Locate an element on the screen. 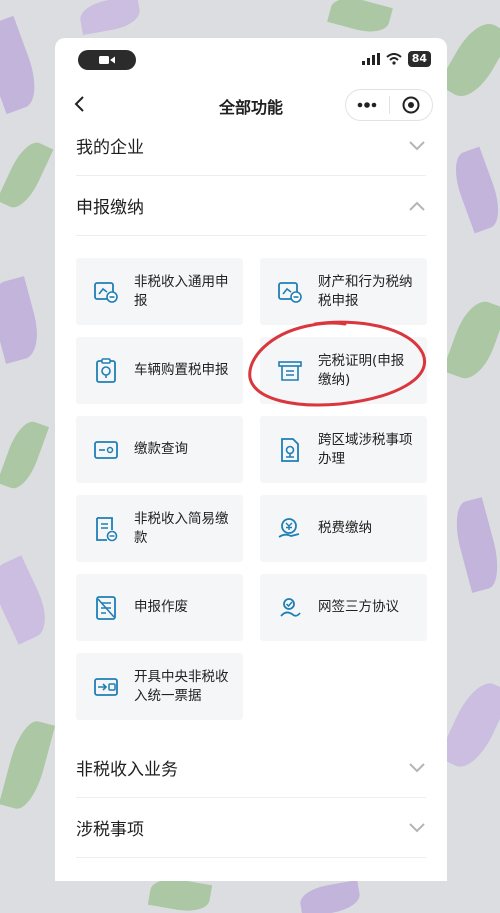 This screenshot has width=500, height=913. card-label: 车辆购置税申报 is located at coordinates (181, 370).